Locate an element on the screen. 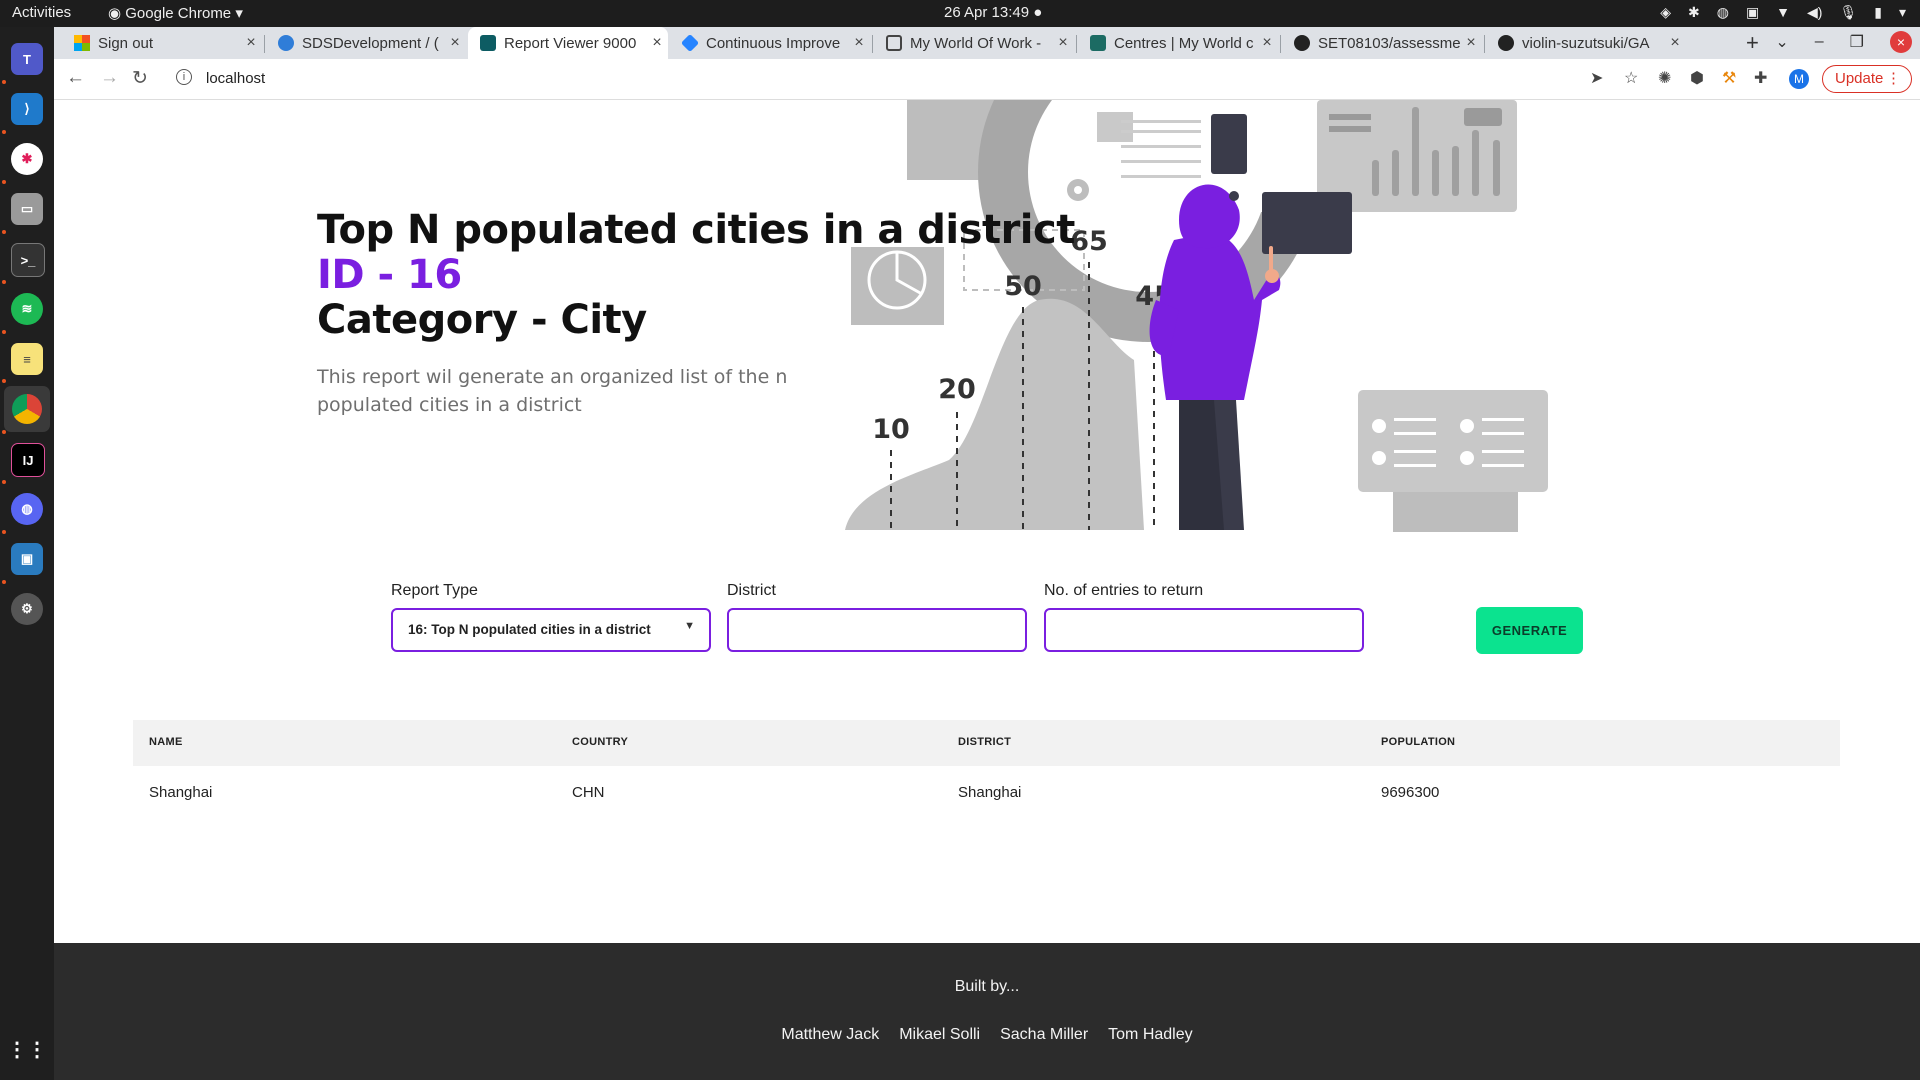 The height and width of the screenshot is (1080, 1920). author-link: Mikael Solli is located at coordinates (939, 1035).